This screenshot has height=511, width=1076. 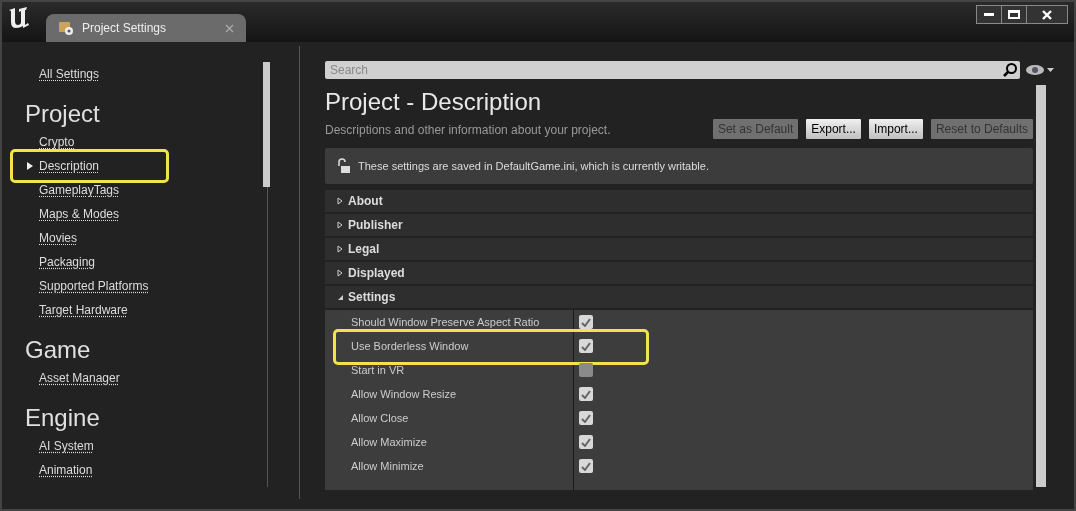 What do you see at coordinates (387, 466) in the screenshot?
I see `property-label: Allow Minimize` at bounding box center [387, 466].